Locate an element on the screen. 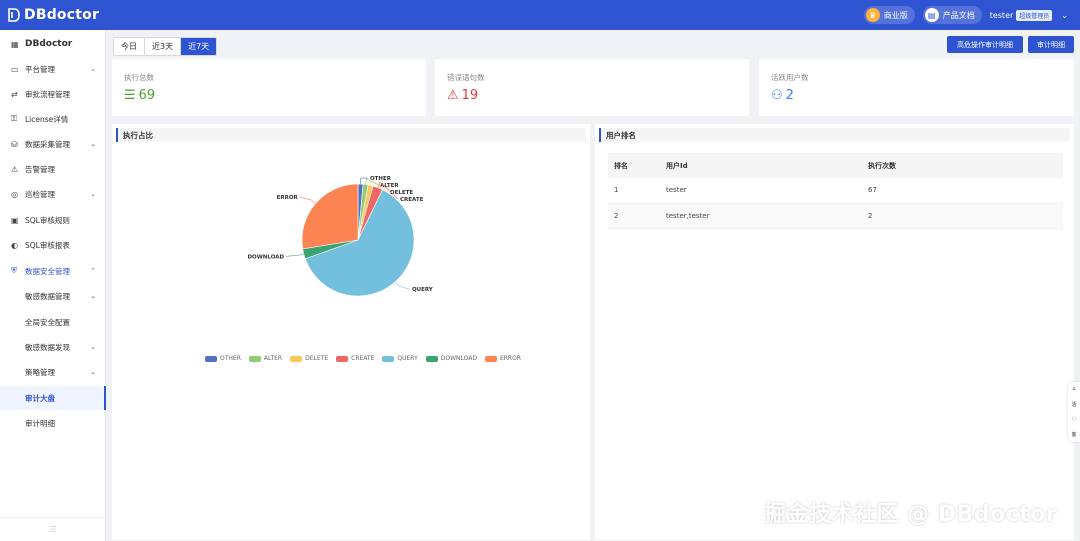  sidebar-item-inspection: ◎ 巡检管理 ⌄ is located at coordinates (53, 194).